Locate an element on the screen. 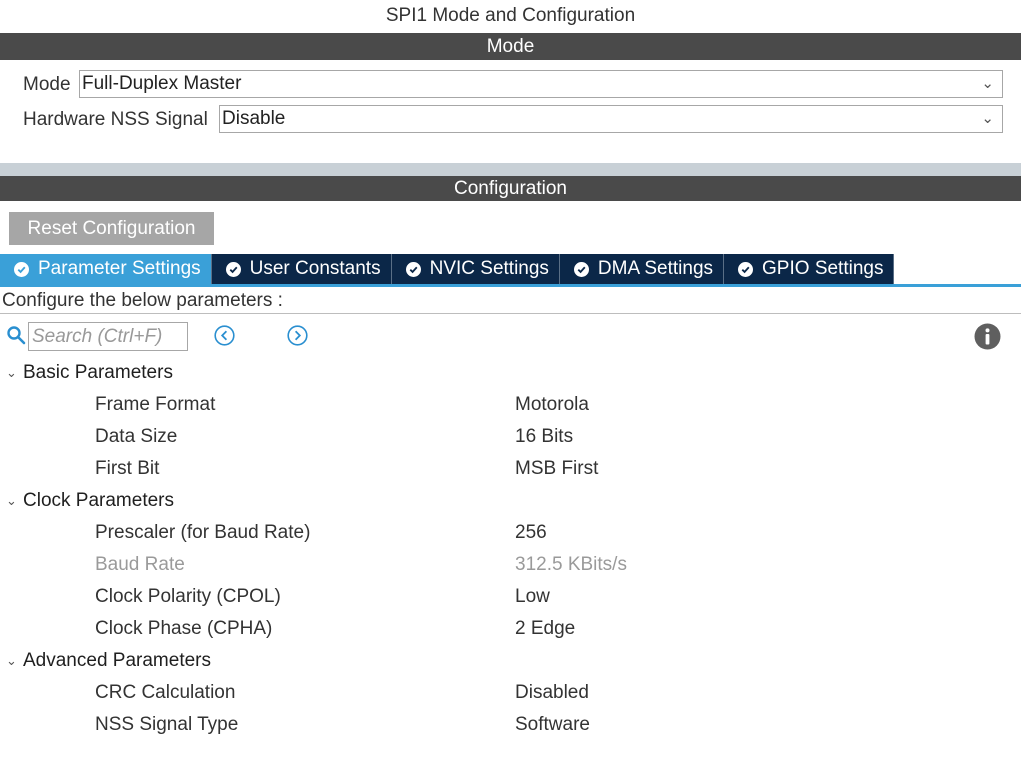 Image resolution: width=1021 pixels, height=769 pixels. chevron-left-circle-icon is located at coordinates (224, 335).